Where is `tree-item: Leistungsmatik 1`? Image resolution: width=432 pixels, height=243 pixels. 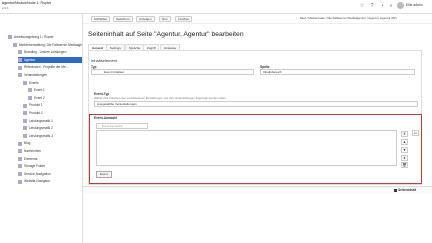
tree-item: Leistungsmatik 1 is located at coordinates (52, 121).